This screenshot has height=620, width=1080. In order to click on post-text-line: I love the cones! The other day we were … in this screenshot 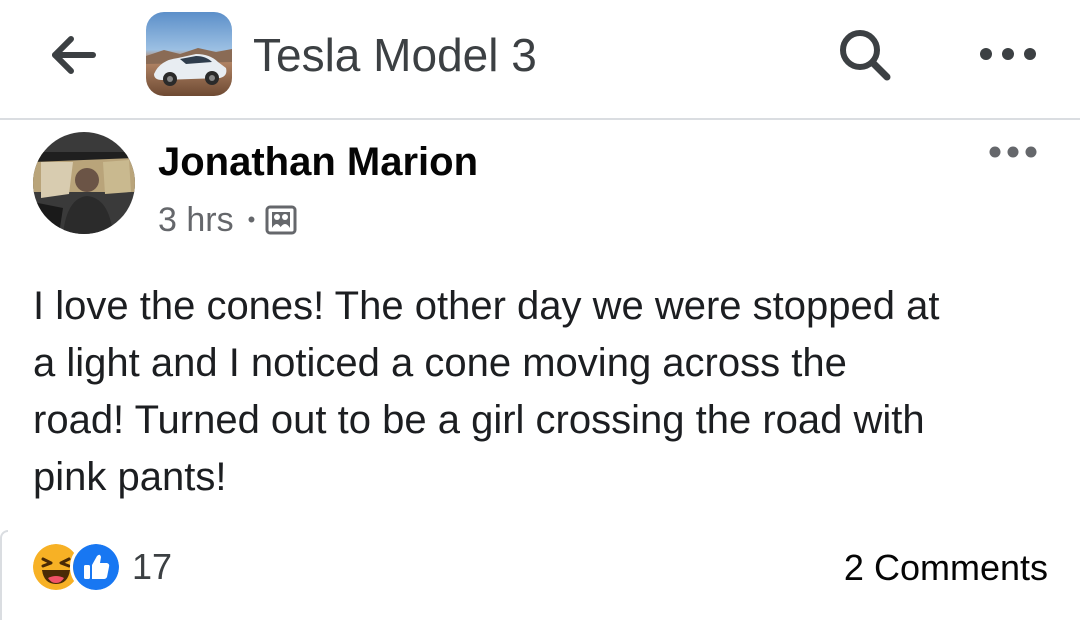, I will do `click(486, 306)`.